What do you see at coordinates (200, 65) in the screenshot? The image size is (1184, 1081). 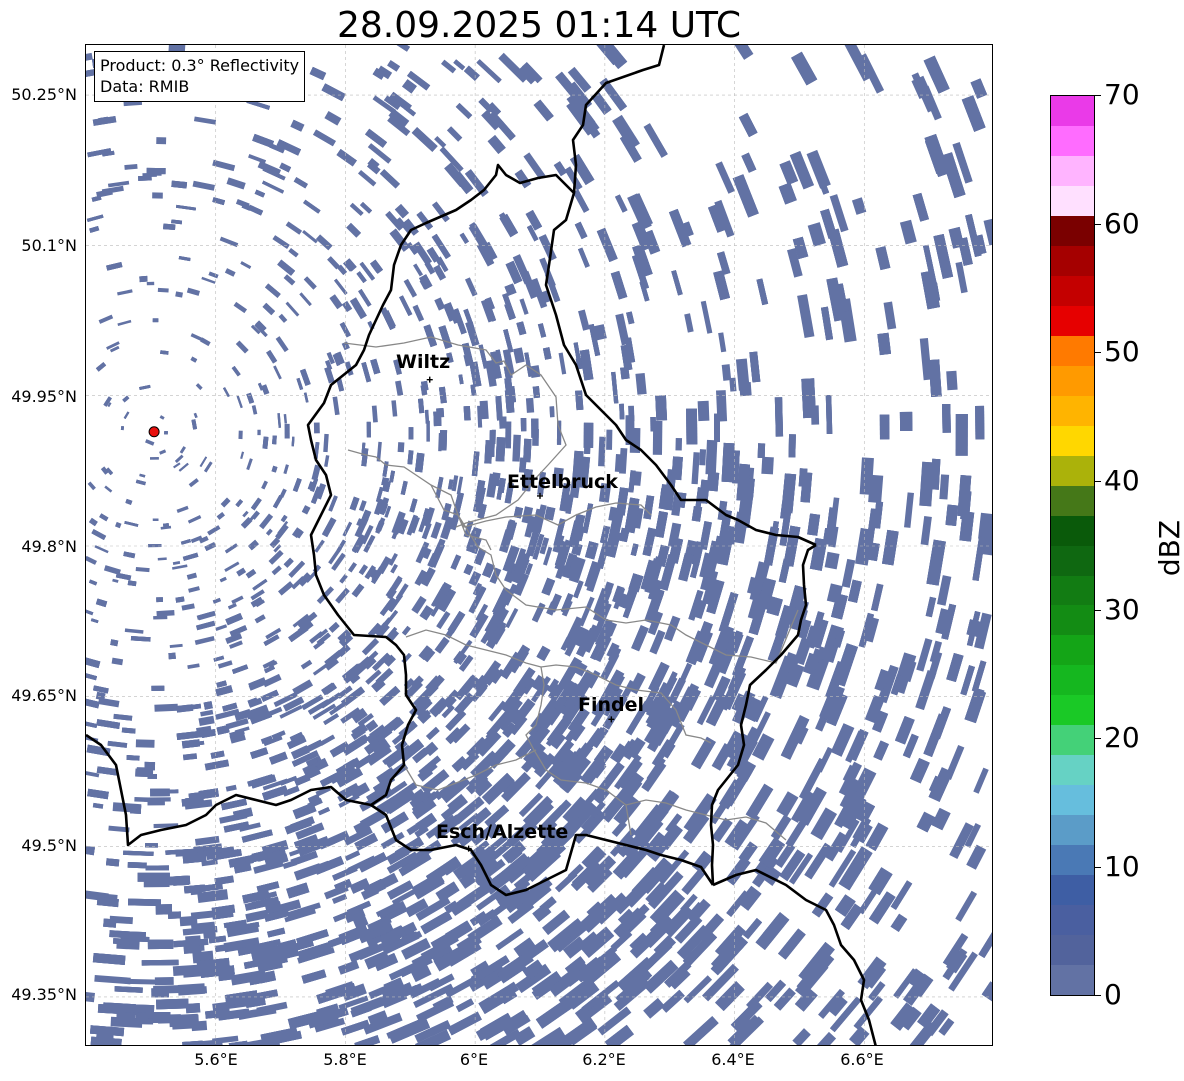 I see `product-label: Product: 0.3° Reflectivity` at bounding box center [200, 65].